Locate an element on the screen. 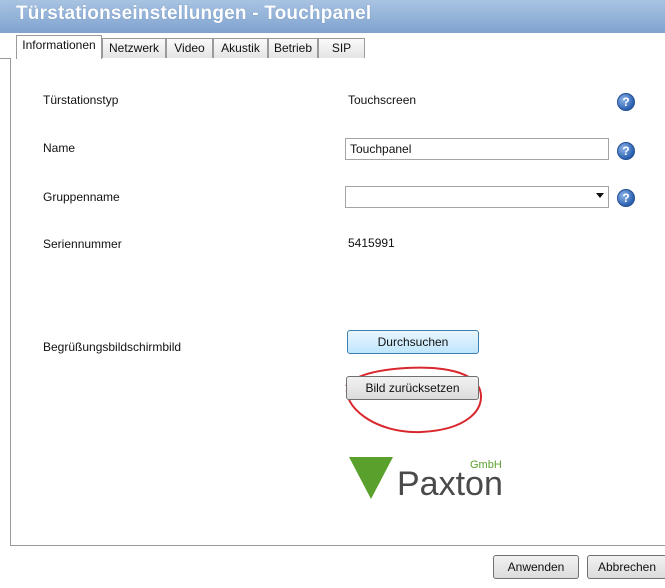  door-station-type-value: Touchscreen is located at coordinates (382, 100).